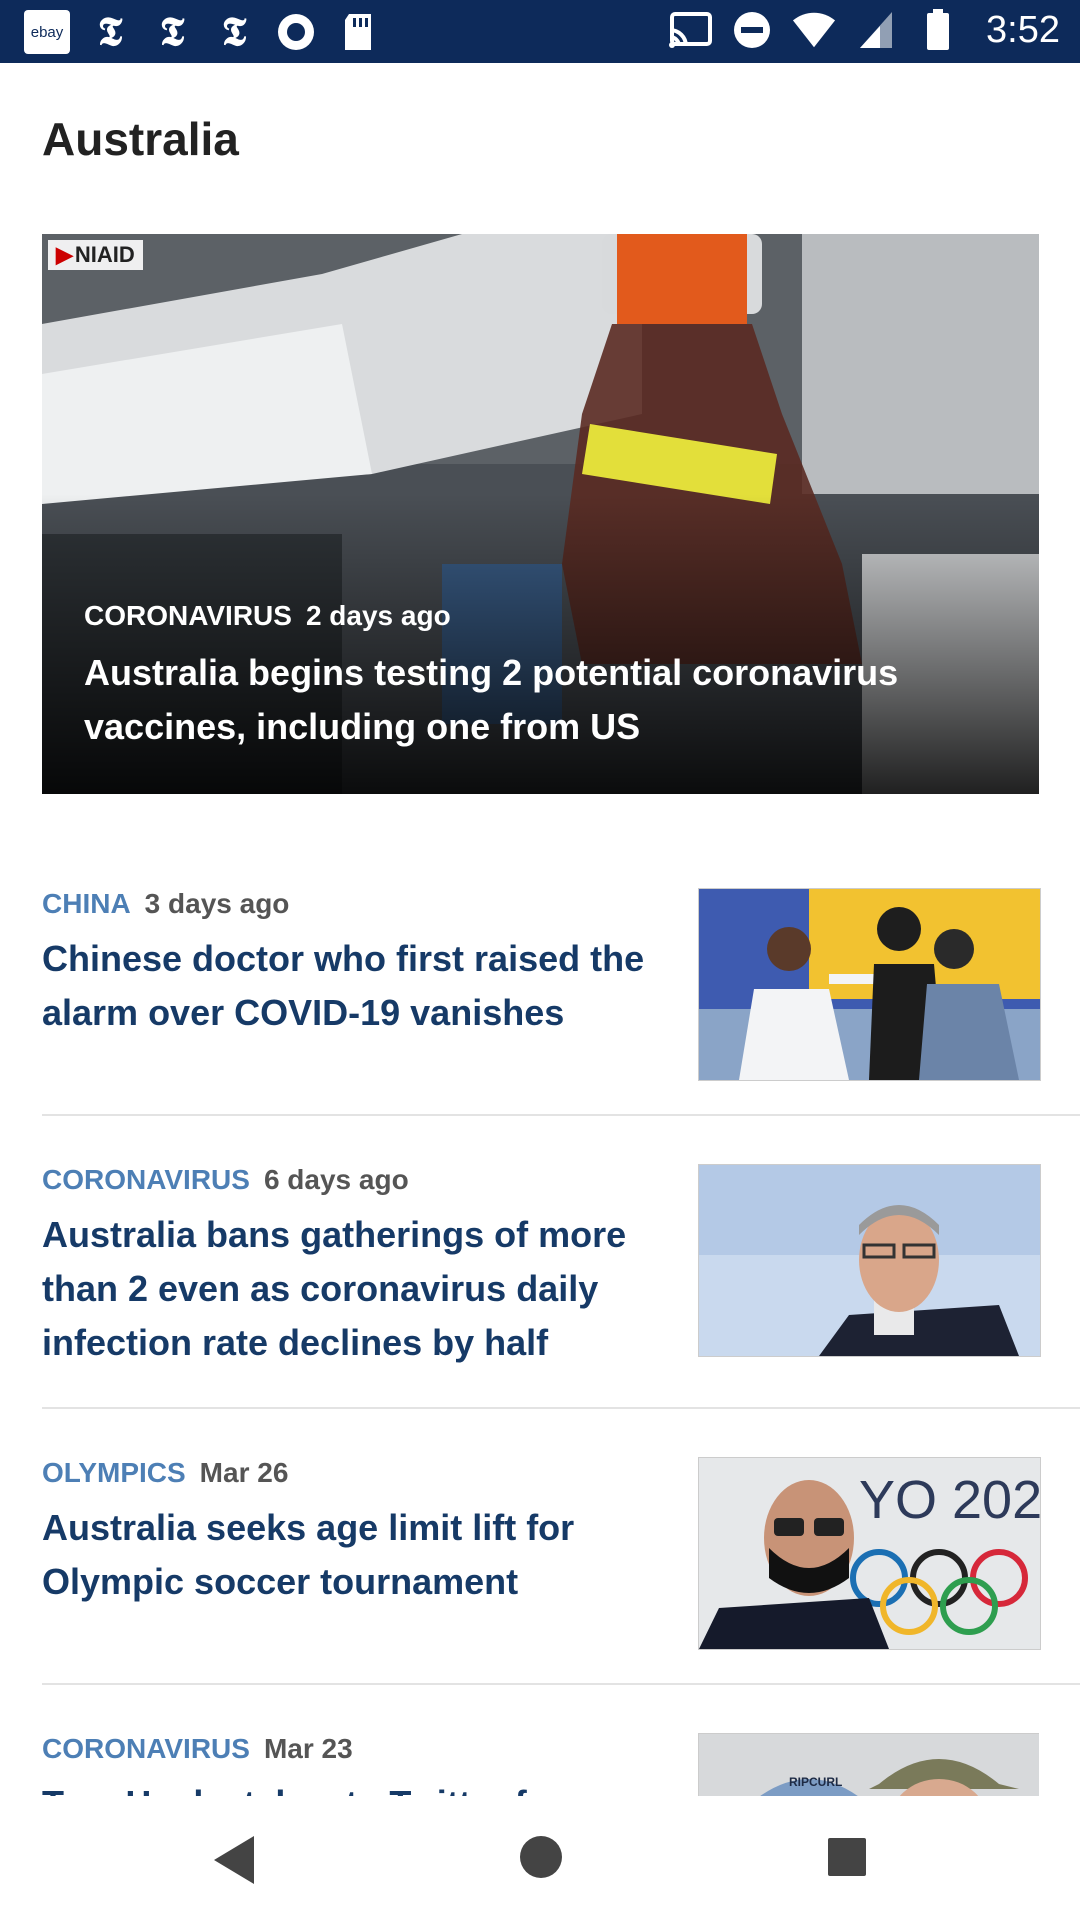 The image size is (1080, 1920). What do you see at coordinates (95, 255) in the screenshot?
I see `source-badge: ▶NIAID` at bounding box center [95, 255].